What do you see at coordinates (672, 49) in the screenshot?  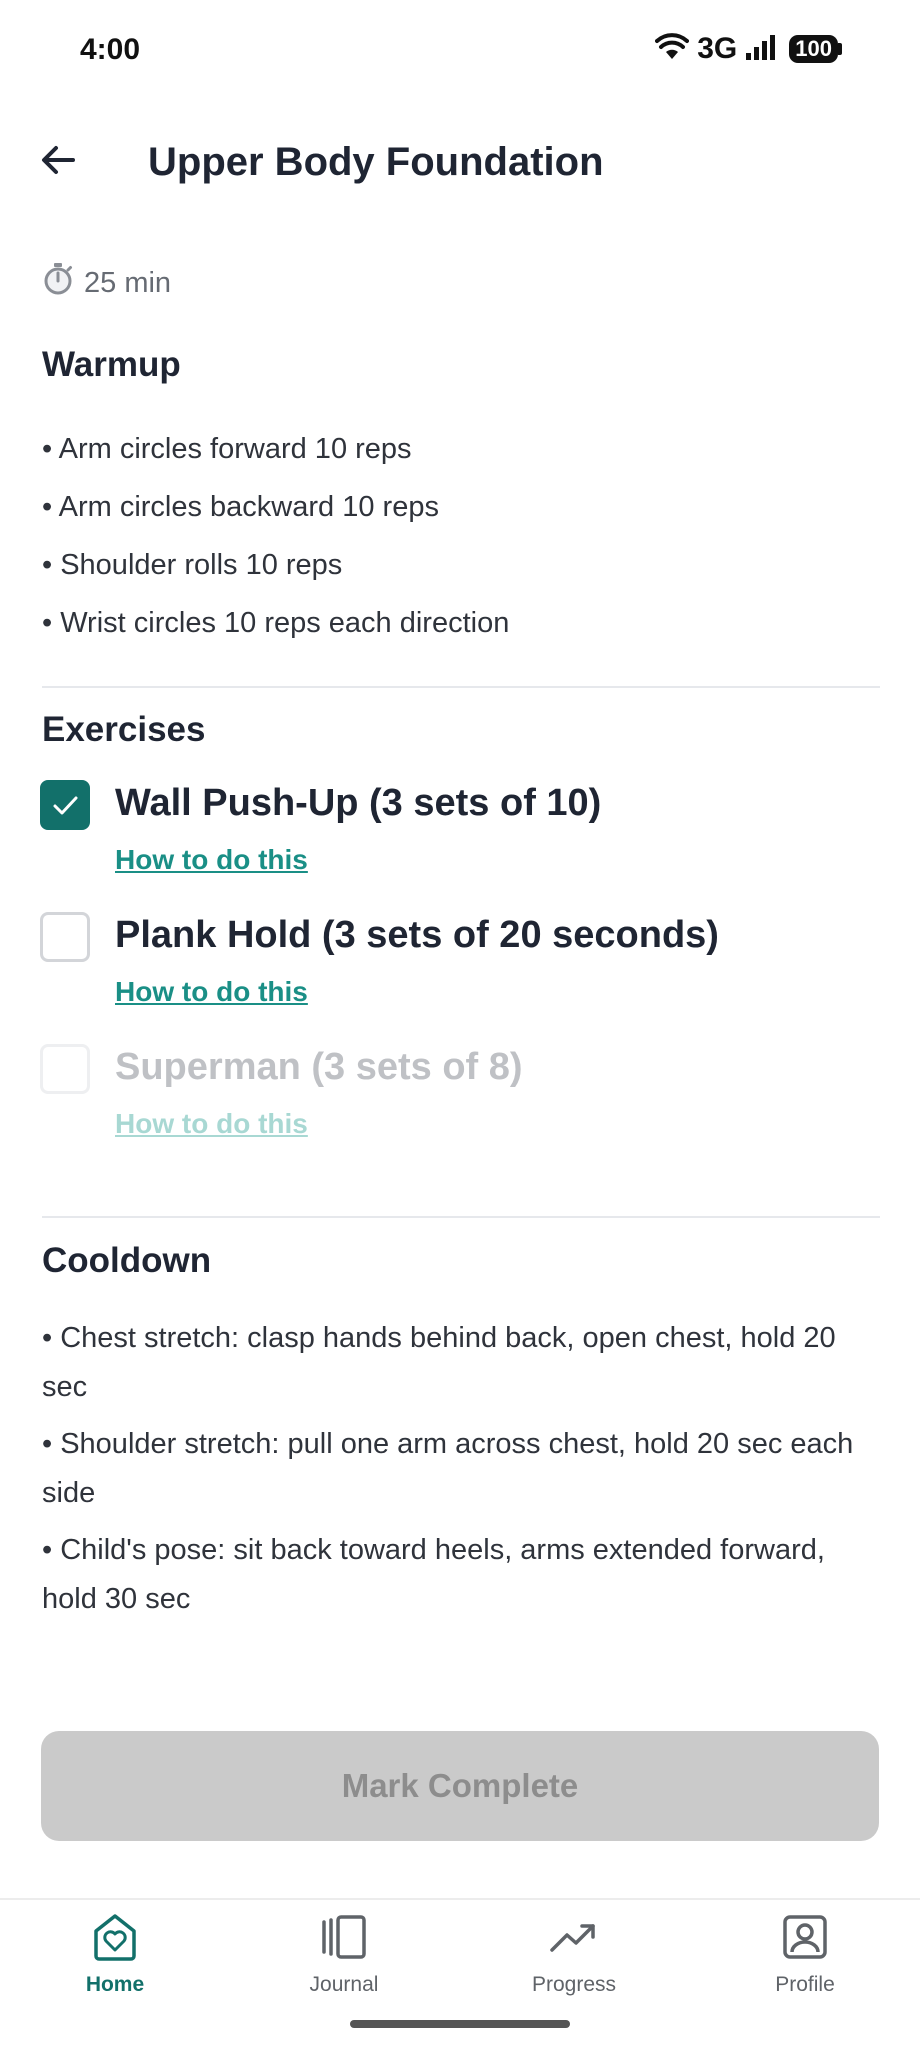 I see `wifi-icon` at bounding box center [672, 49].